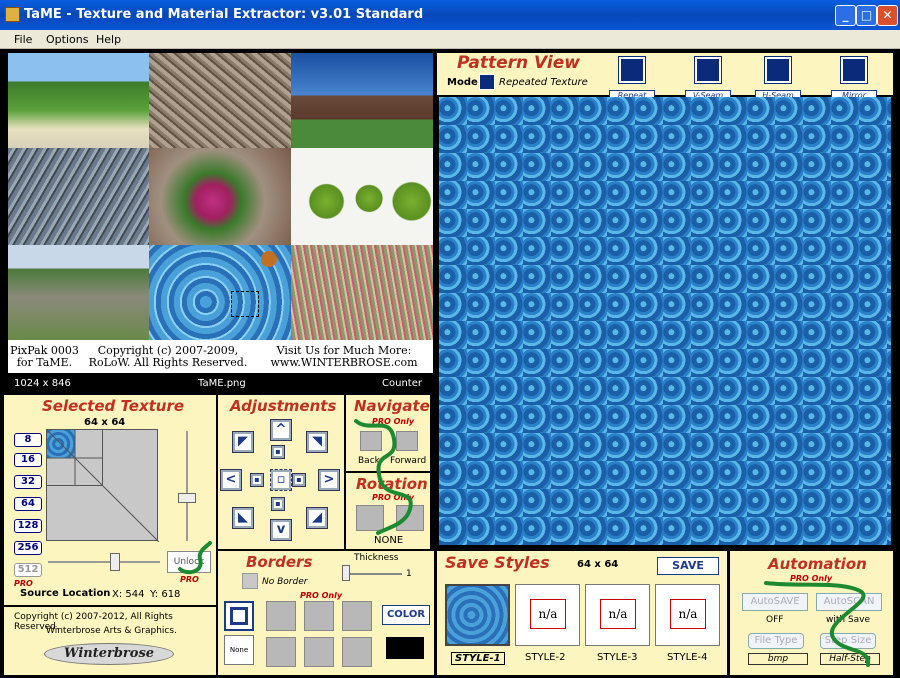 This screenshot has height=678, width=900. Describe the element at coordinates (28, 482) in the screenshot. I see `size-32-button: 32` at that location.